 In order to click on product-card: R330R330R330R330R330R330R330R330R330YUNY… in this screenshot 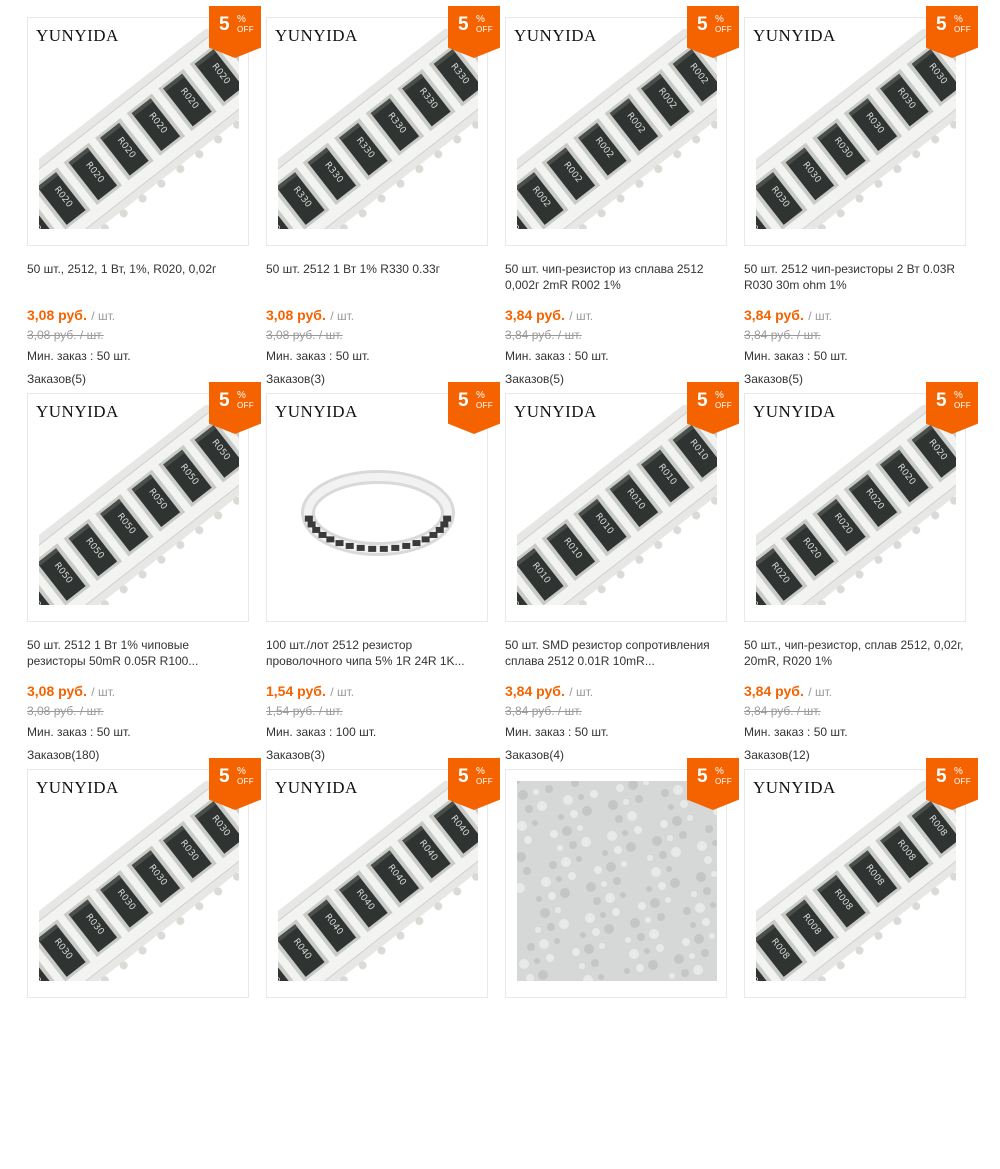, I will do `click(383, 211)`.